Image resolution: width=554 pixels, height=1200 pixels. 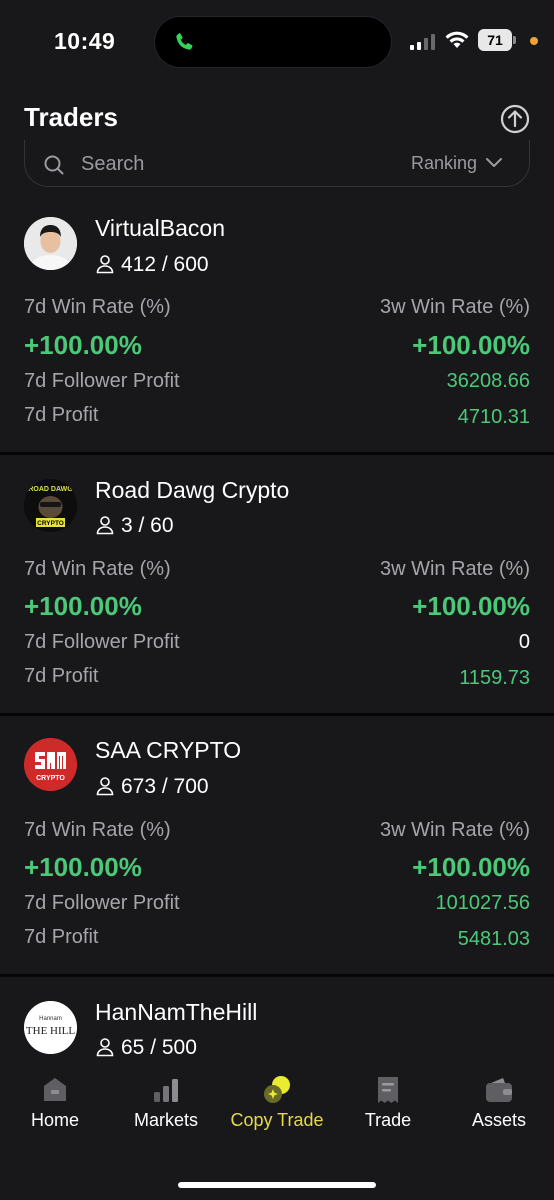 What do you see at coordinates (192, 490) in the screenshot?
I see `trader-name: Road Dawg Crypto` at bounding box center [192, 490].